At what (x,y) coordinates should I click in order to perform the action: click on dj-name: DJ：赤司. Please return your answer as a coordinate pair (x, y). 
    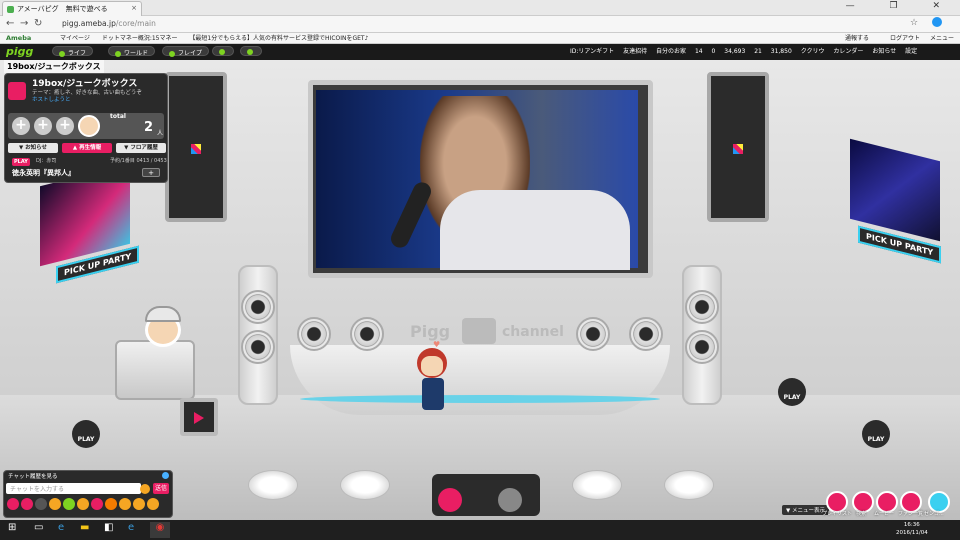
    Looking at the image, I should click on (46, 161).